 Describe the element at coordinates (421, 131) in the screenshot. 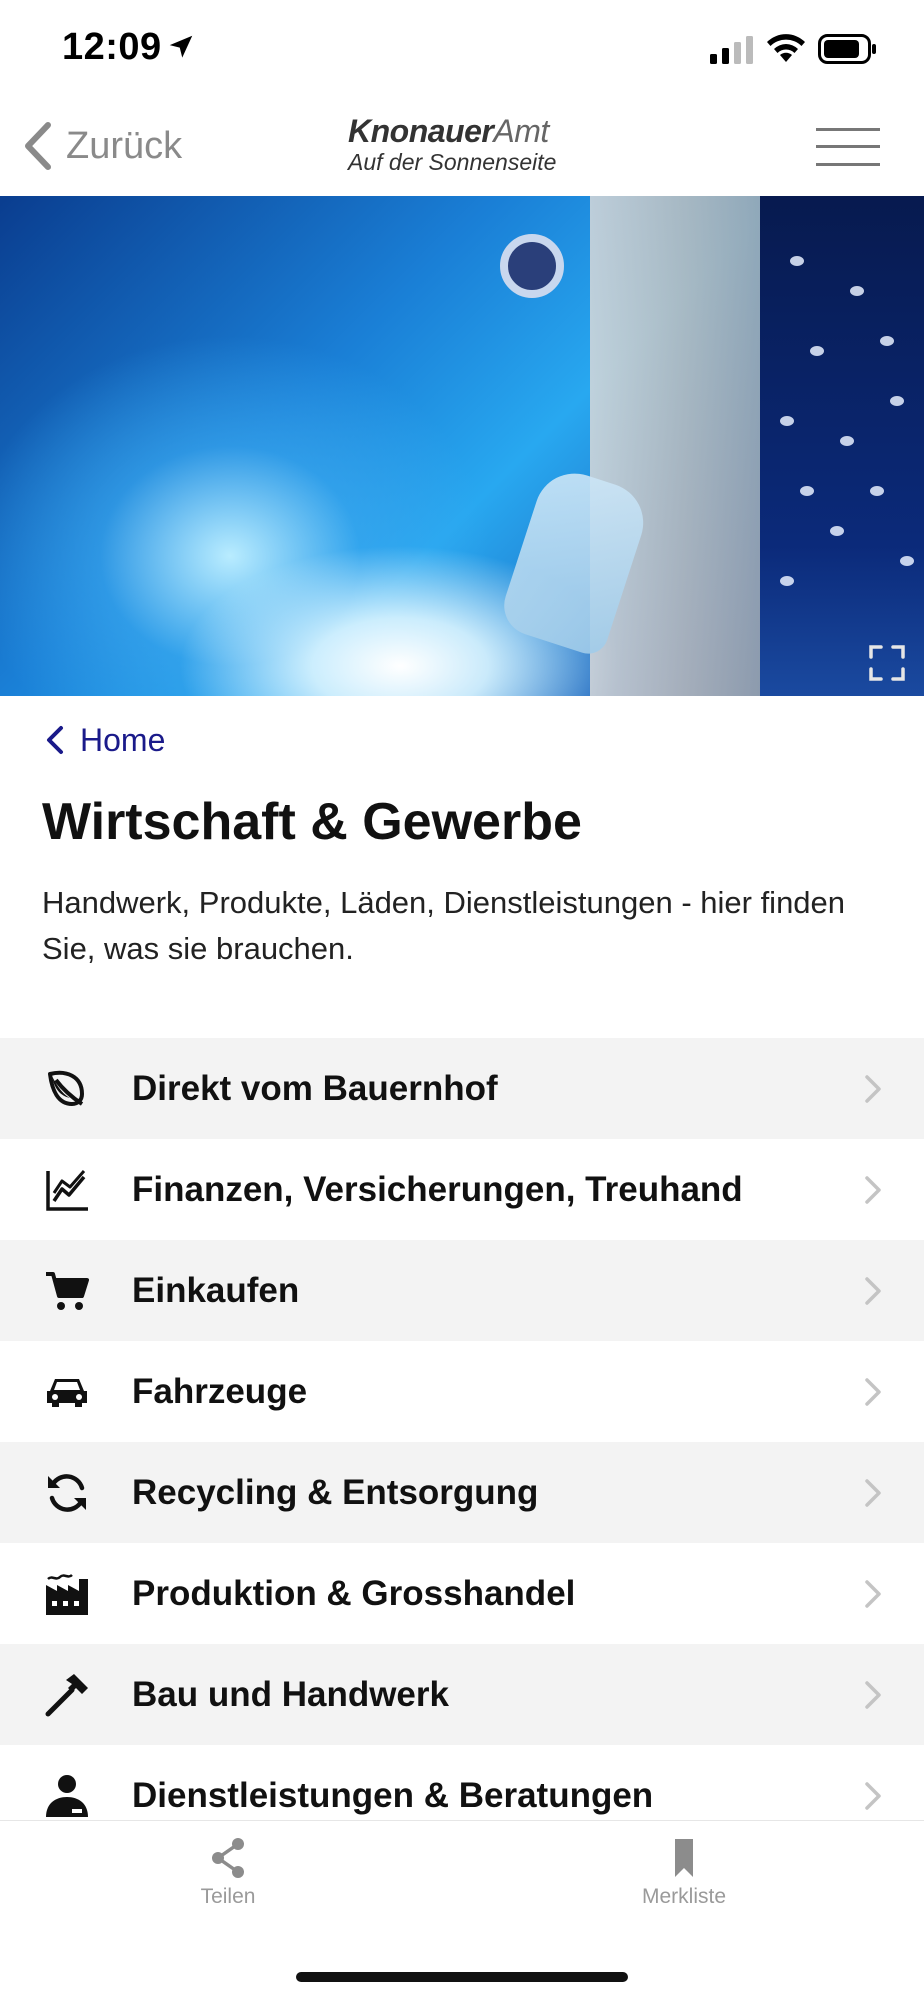

I see `logo-part1: Knonauer` at that location.